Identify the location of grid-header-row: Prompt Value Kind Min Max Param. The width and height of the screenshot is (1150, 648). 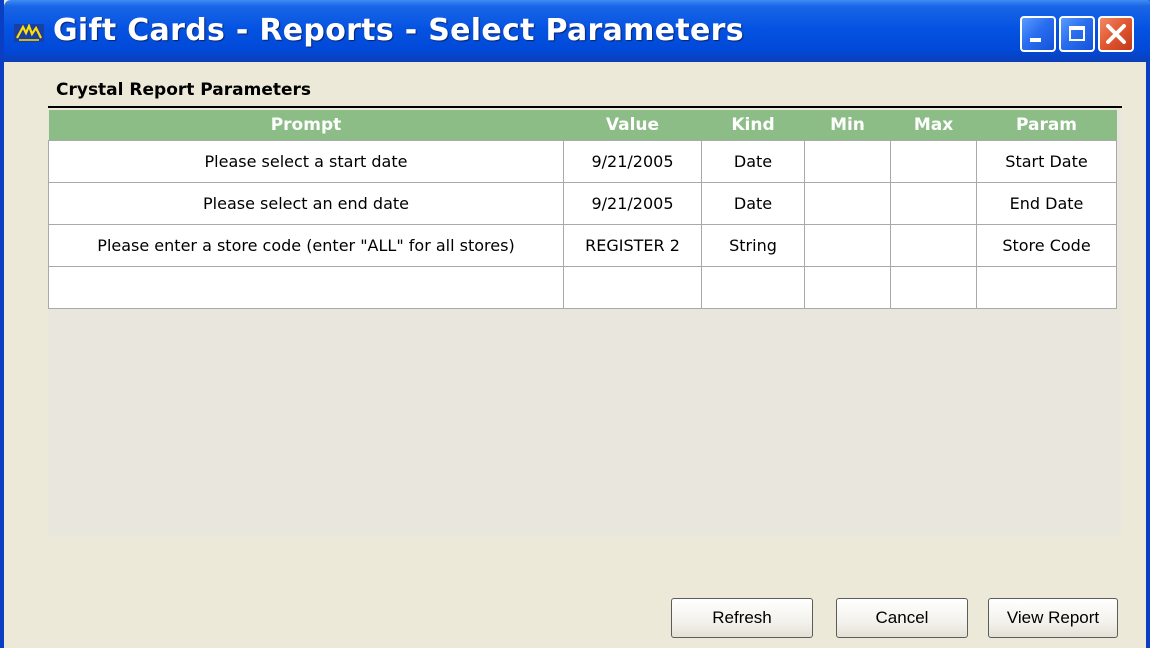
(582, 125).